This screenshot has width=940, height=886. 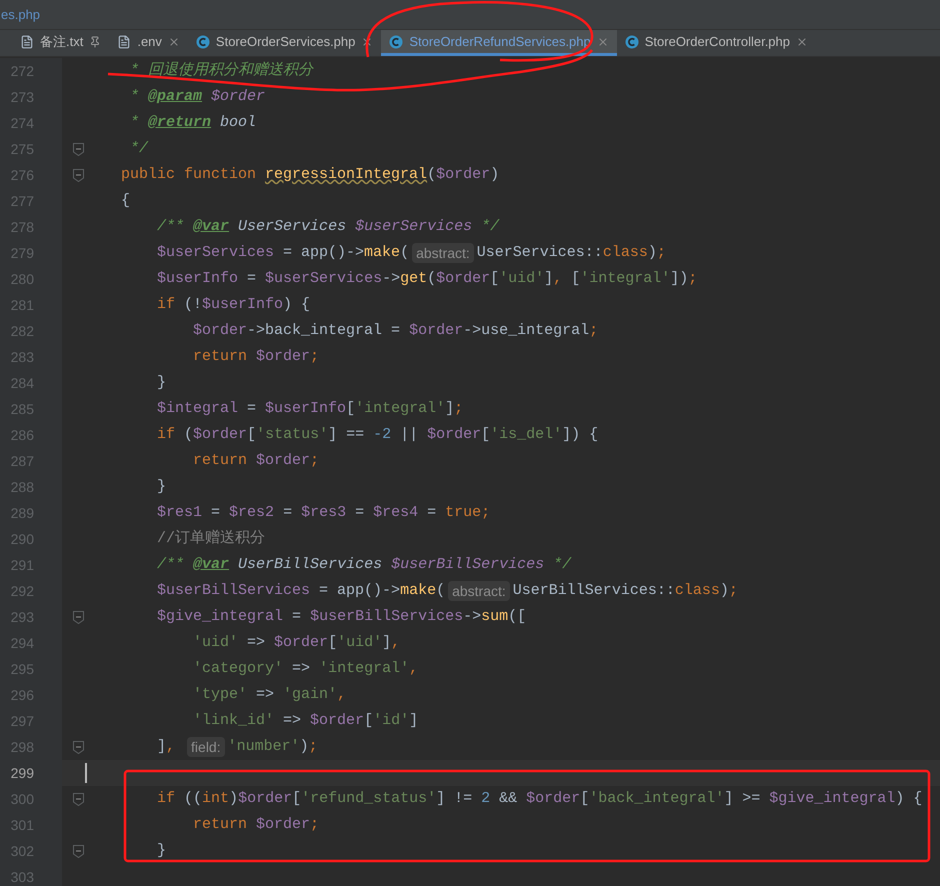 What do you see at coordinates (61, 43) in the screenshot?
I see `editor-tab: 备注.txt` at bounding box center [61, 43].